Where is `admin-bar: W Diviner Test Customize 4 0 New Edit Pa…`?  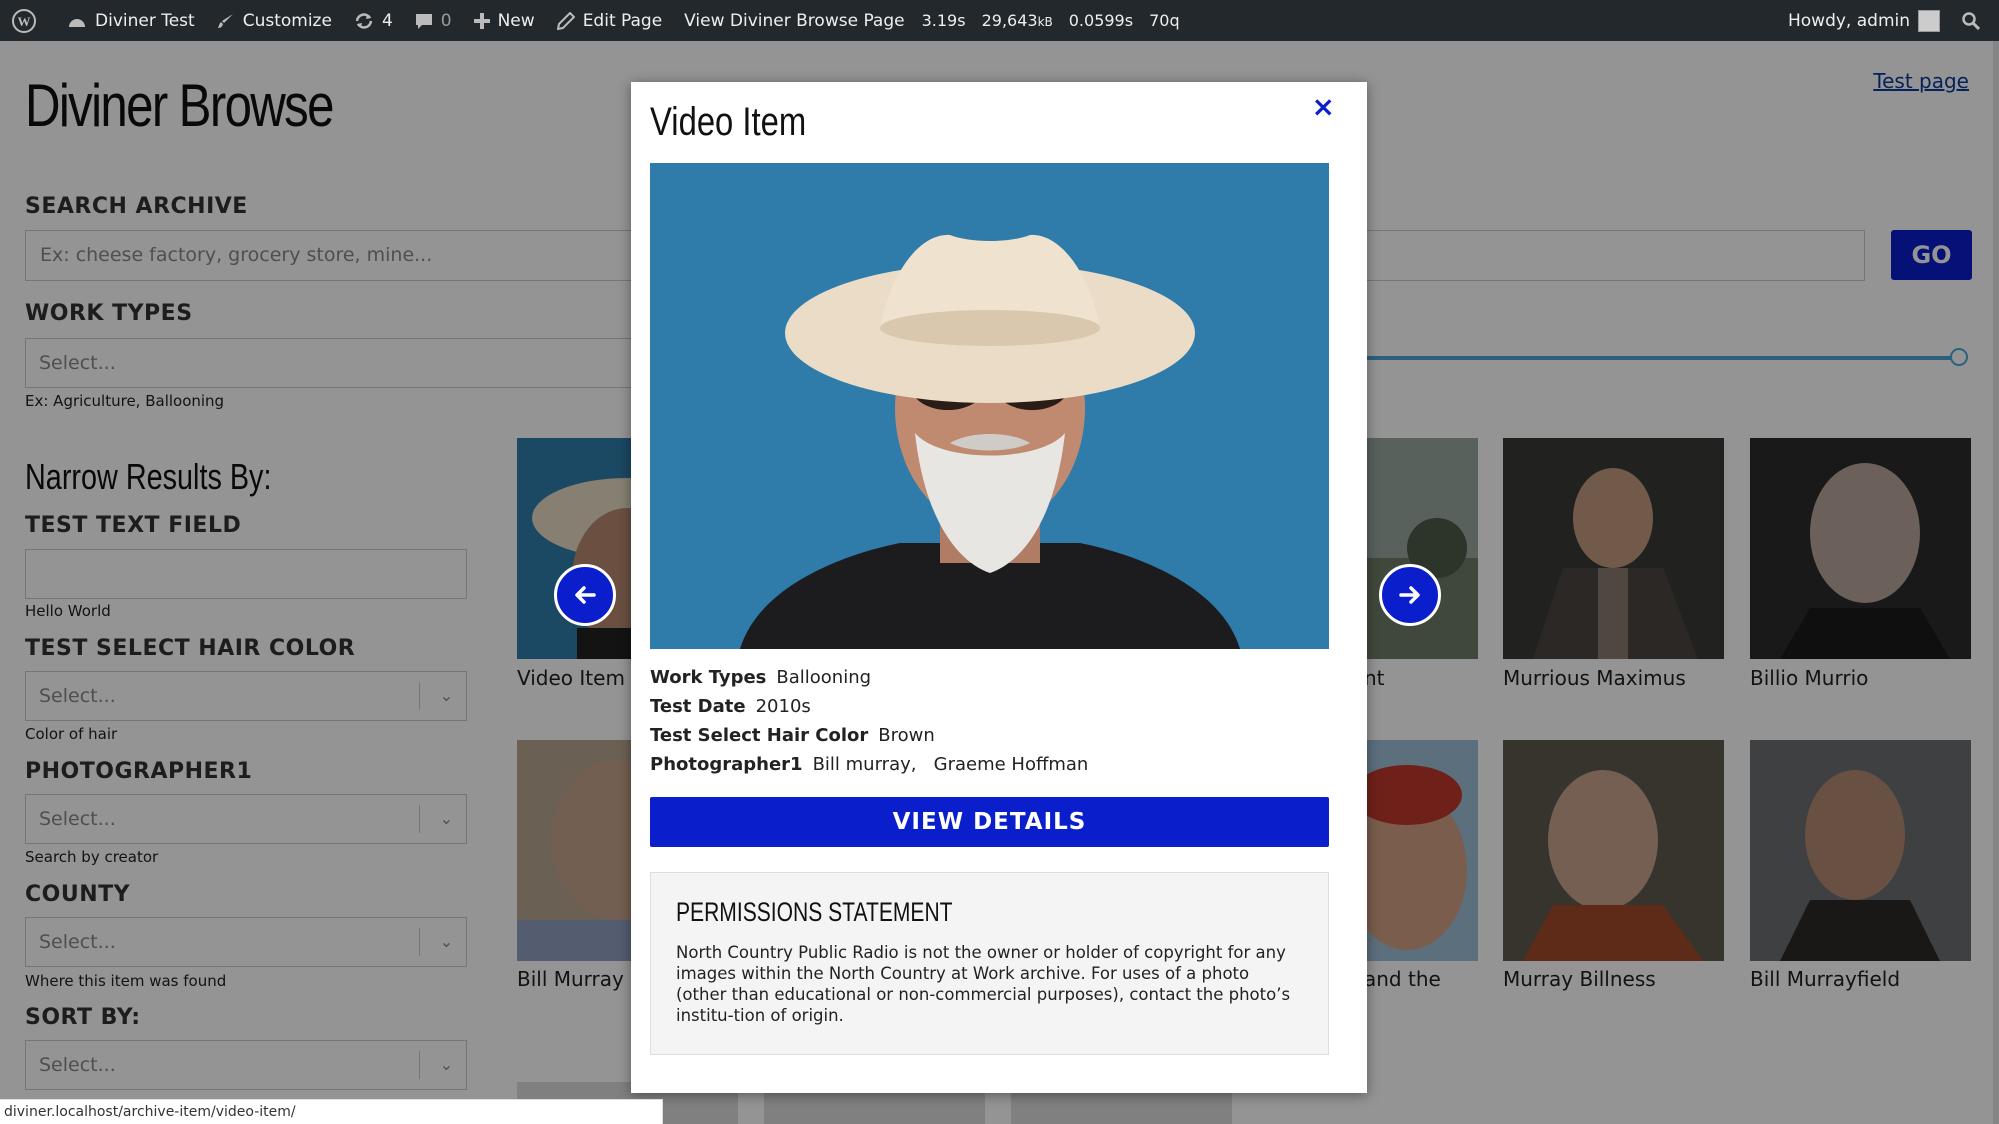 admin-bar: W Diviner Test Customize 4 0 New Edit Pa… is located at coordinates (999, 20).